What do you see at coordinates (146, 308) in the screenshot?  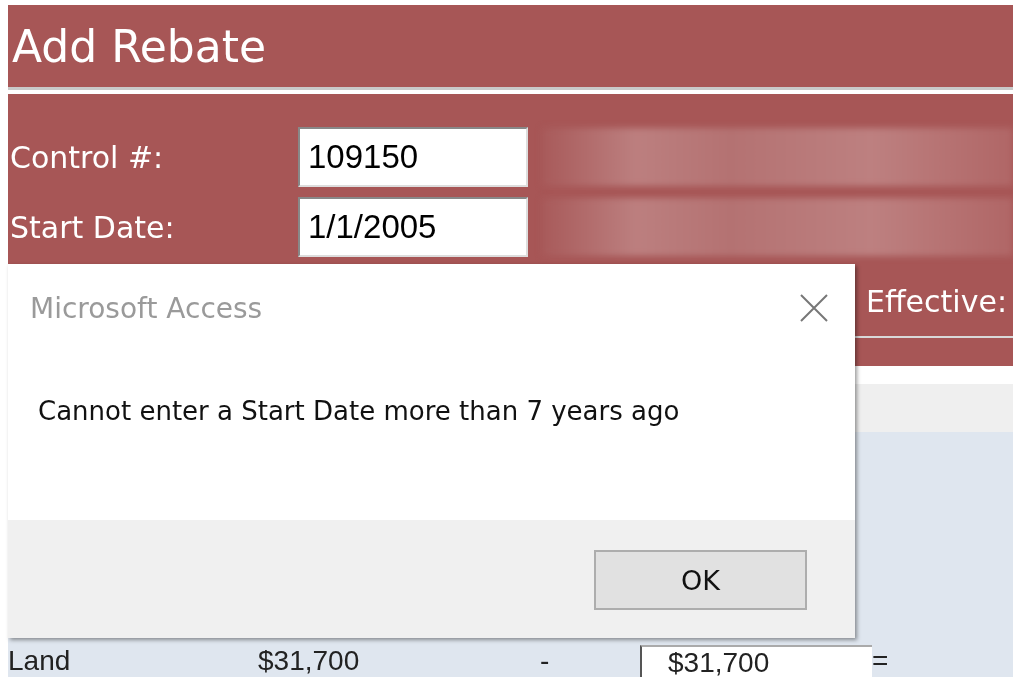 I see `dialog-title: Microsoft Access` at bounding box center [146, 308].